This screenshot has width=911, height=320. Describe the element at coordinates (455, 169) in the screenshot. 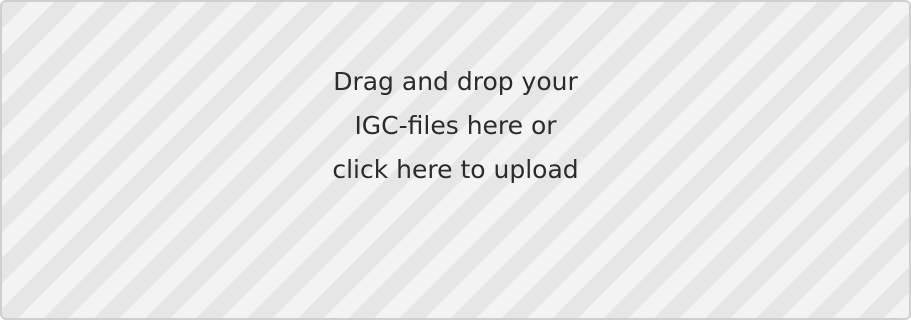

I see `upload-instruction-line-3: click here to upload` at that location.